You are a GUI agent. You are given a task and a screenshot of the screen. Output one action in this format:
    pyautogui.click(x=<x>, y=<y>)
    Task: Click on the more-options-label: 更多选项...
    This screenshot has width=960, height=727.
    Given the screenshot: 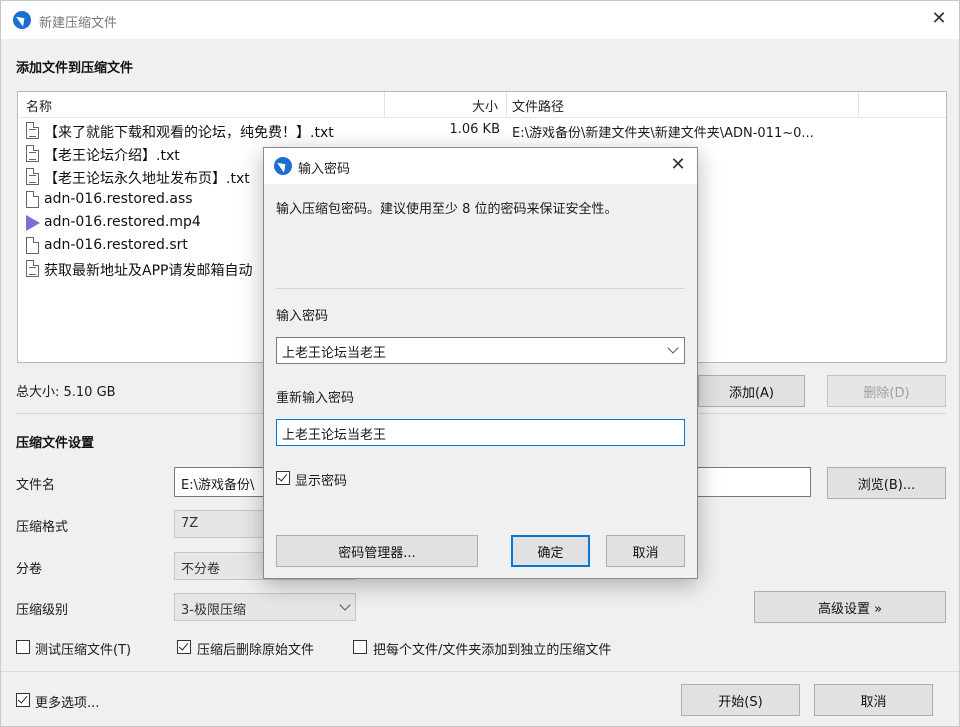 What is the action you would take?
    pyautogui.click(x=67, y=701)
    